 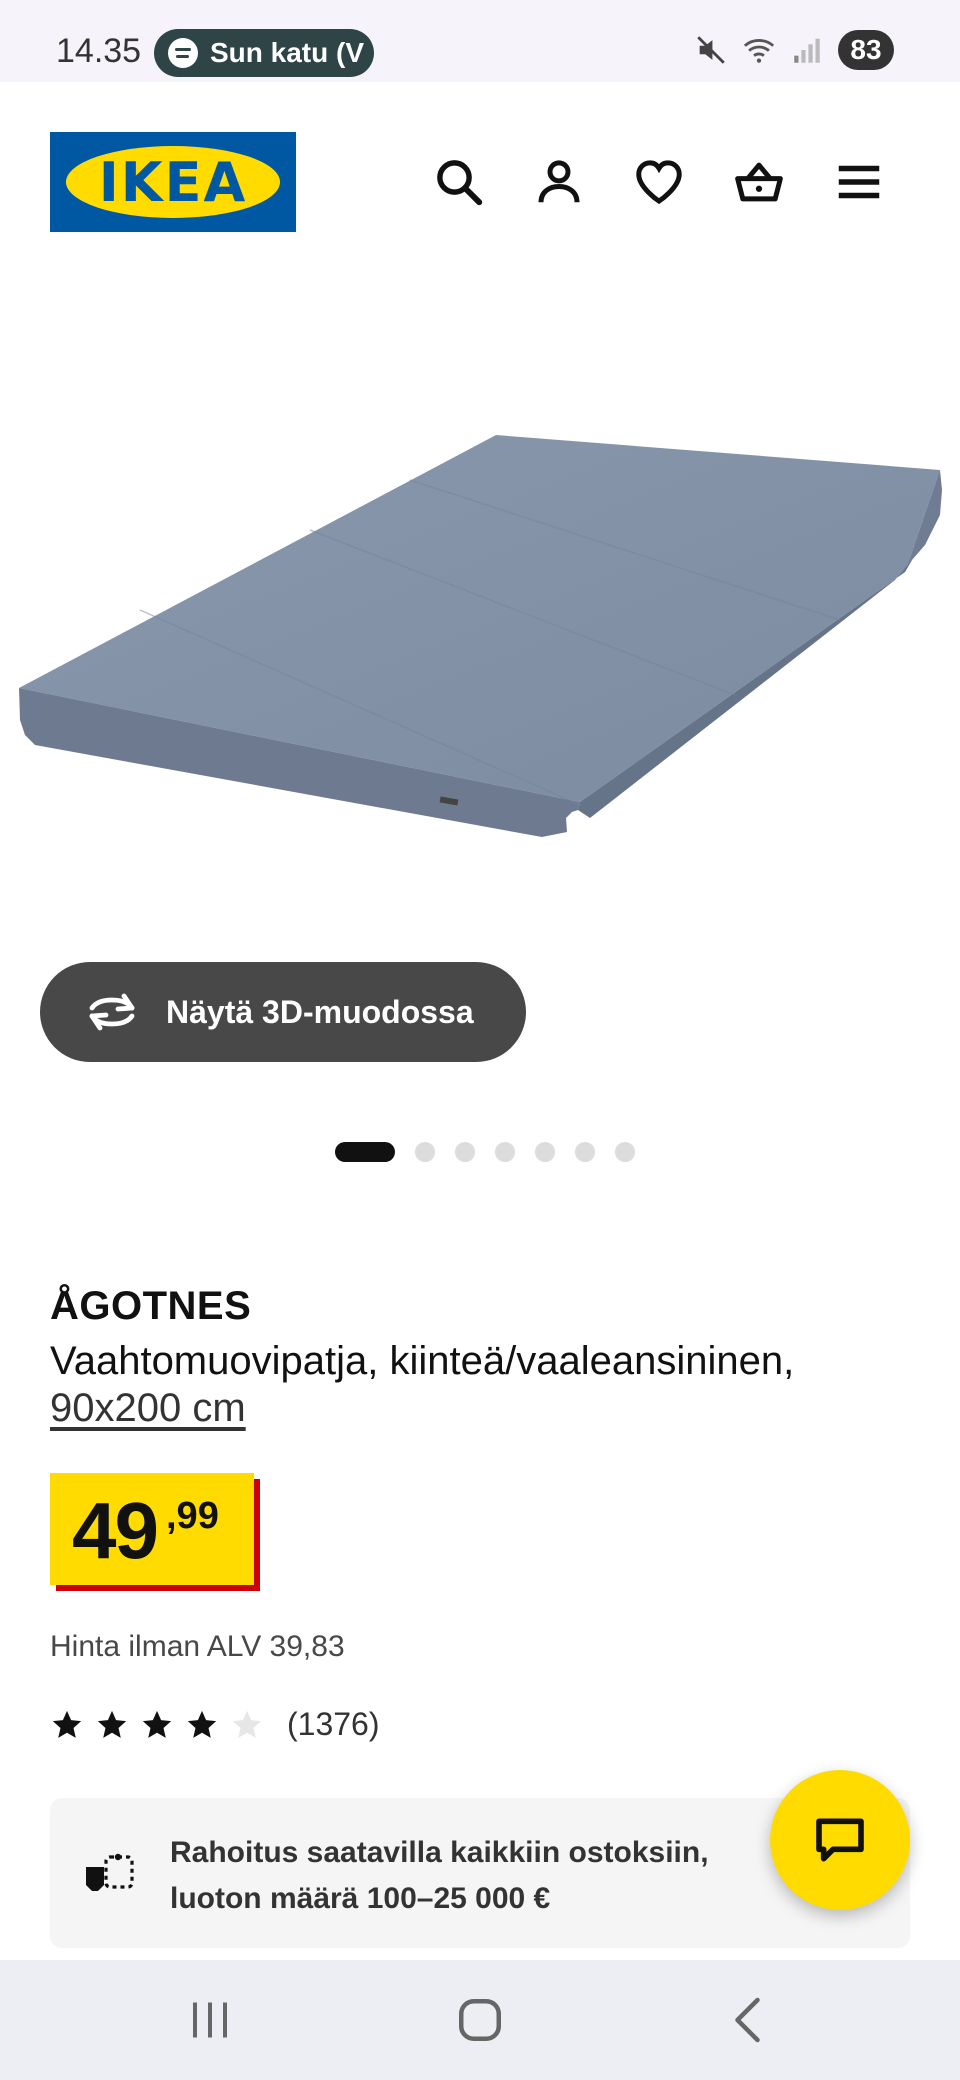 I want to click on spotify-icon, so click(x=183, y=53).